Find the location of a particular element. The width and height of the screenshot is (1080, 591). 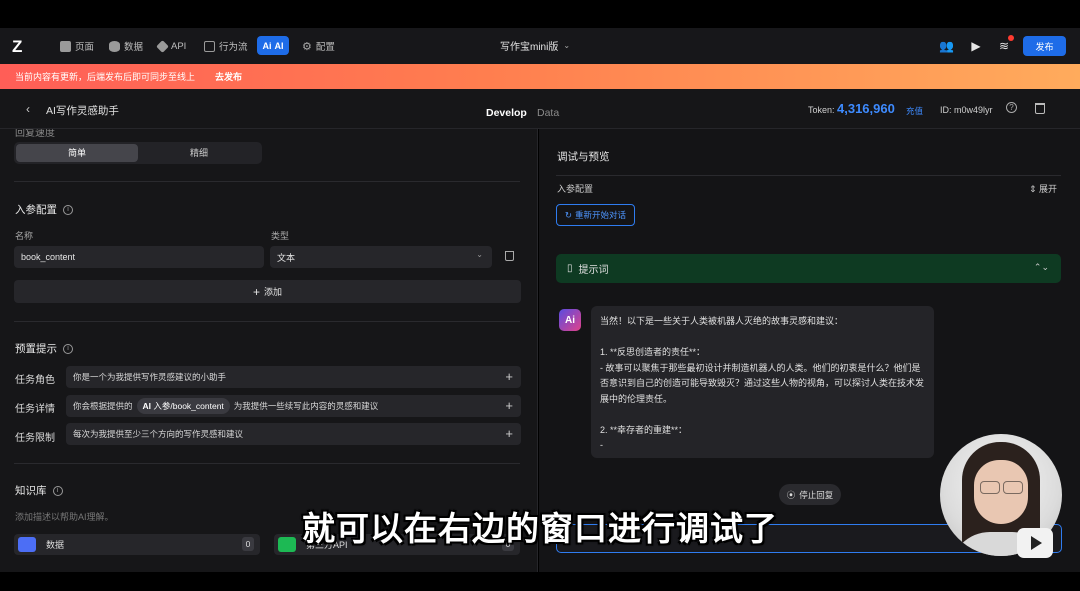

letterbox-bottom is located at coordinates (540, 581).